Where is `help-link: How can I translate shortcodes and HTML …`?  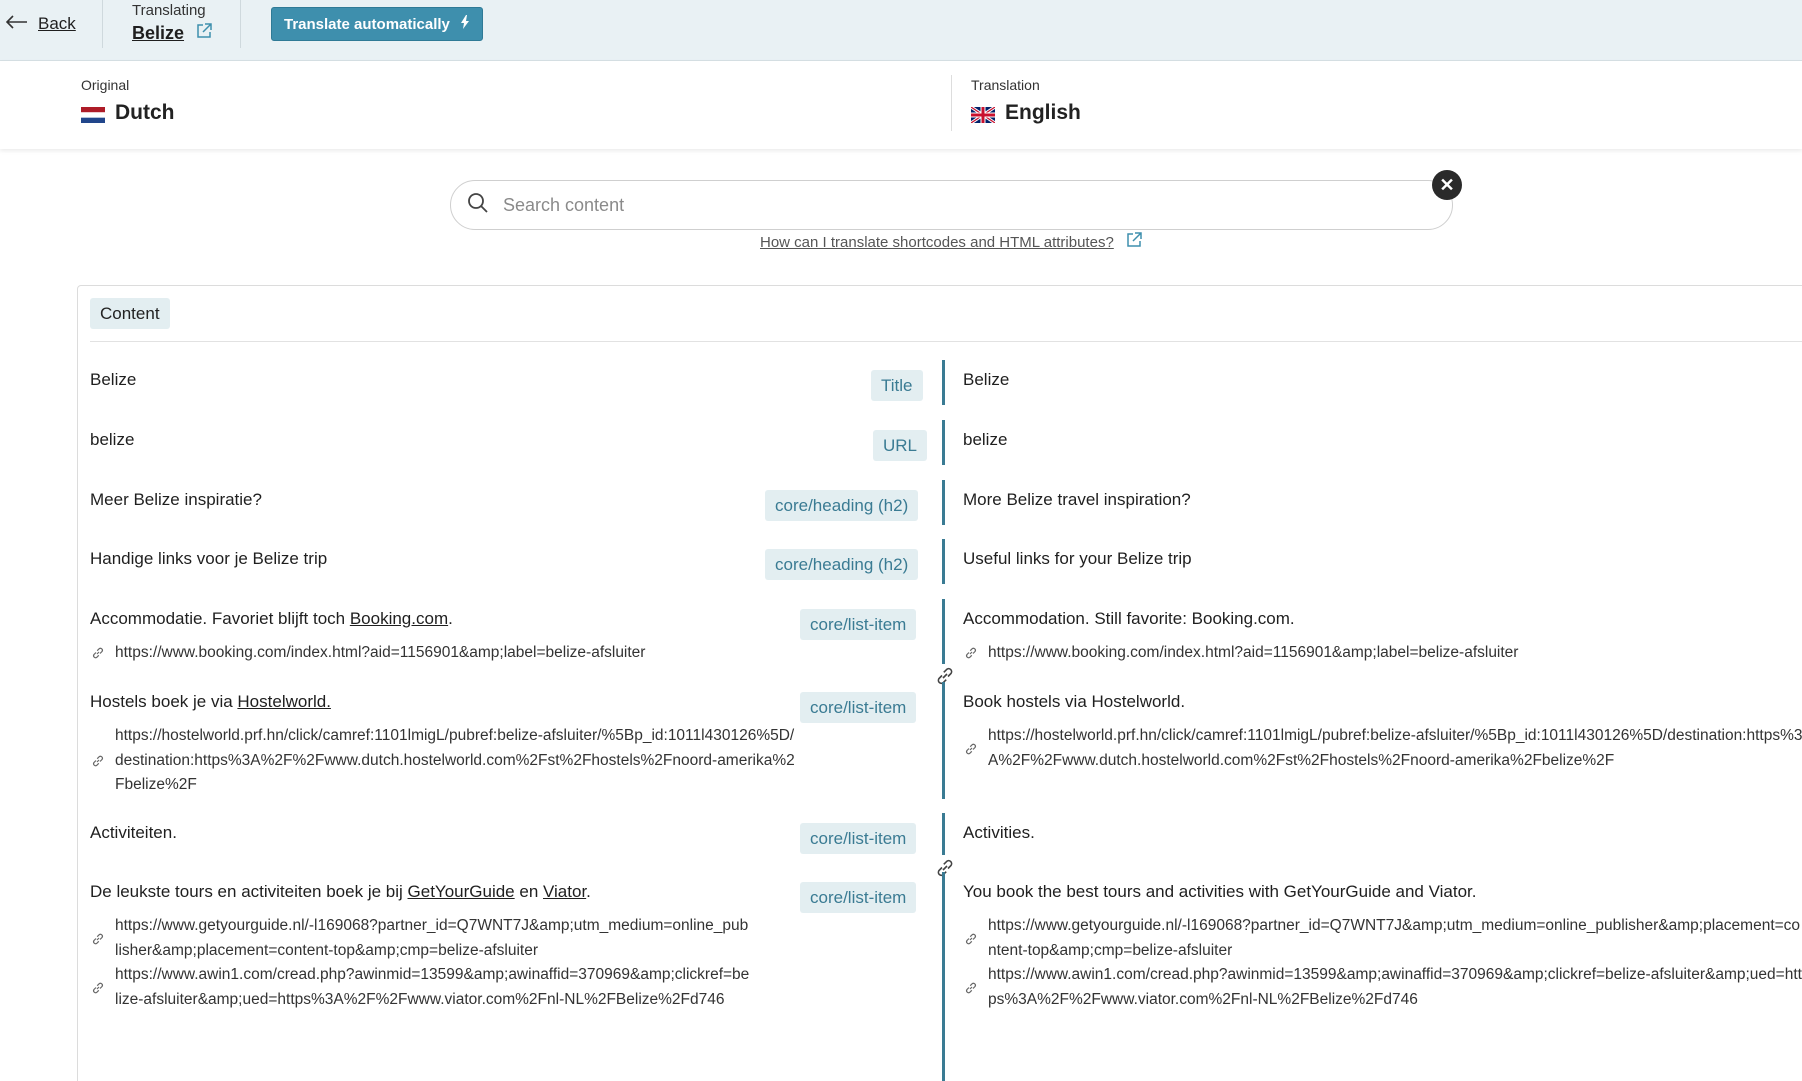 help-link: How can I translate shortcodes and HTML … is located at coordinates (951, 242).